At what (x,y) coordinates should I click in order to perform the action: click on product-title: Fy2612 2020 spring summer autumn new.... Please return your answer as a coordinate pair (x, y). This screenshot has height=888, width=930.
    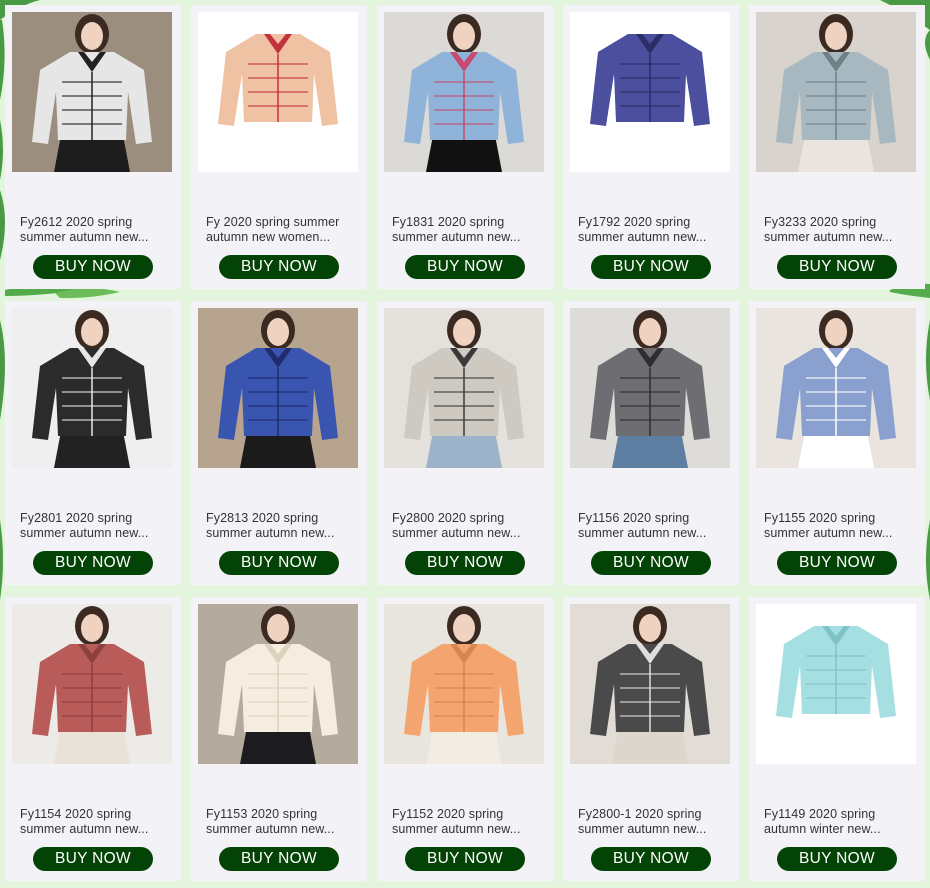
    Looking at the image, I should click on (95, 230).